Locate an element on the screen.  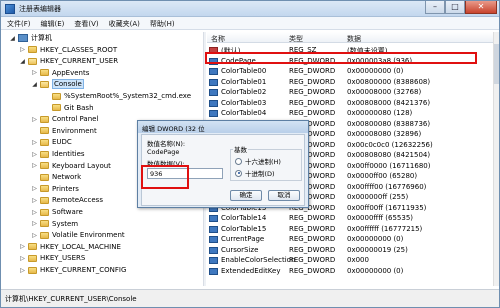
radio-decimal: 十进制(D) is located at coordinates (255, 173).